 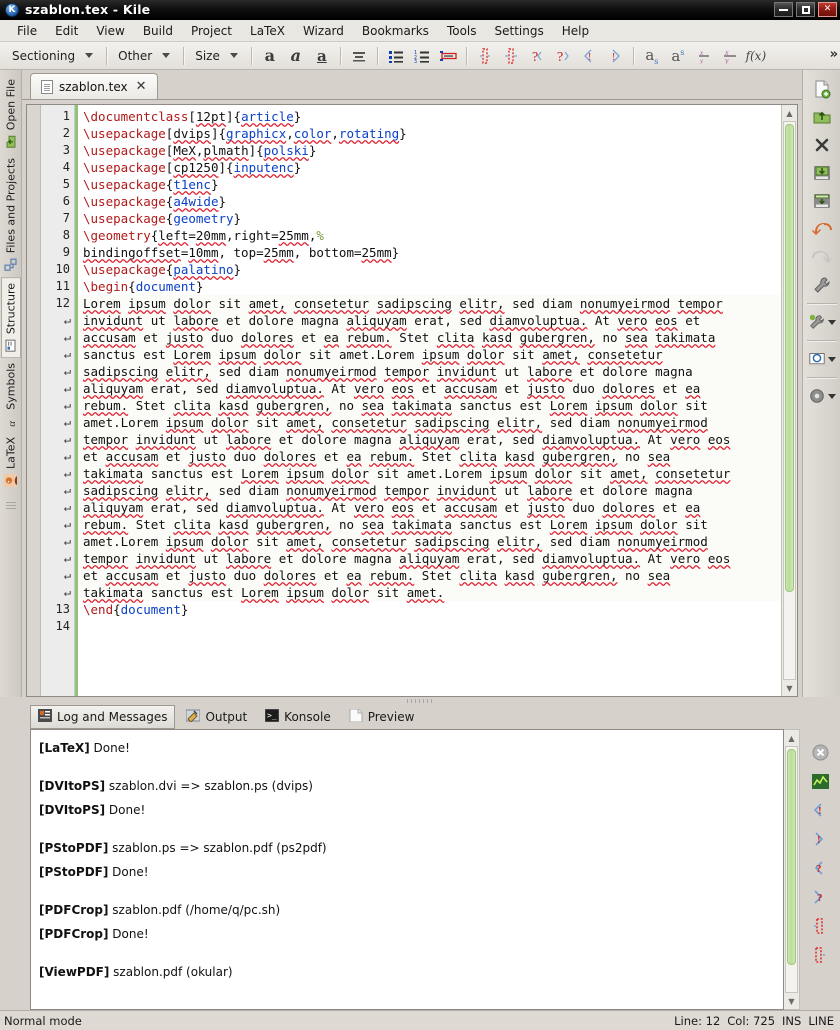 I want to click on bold-icon: a, so click(x=270, y=56).